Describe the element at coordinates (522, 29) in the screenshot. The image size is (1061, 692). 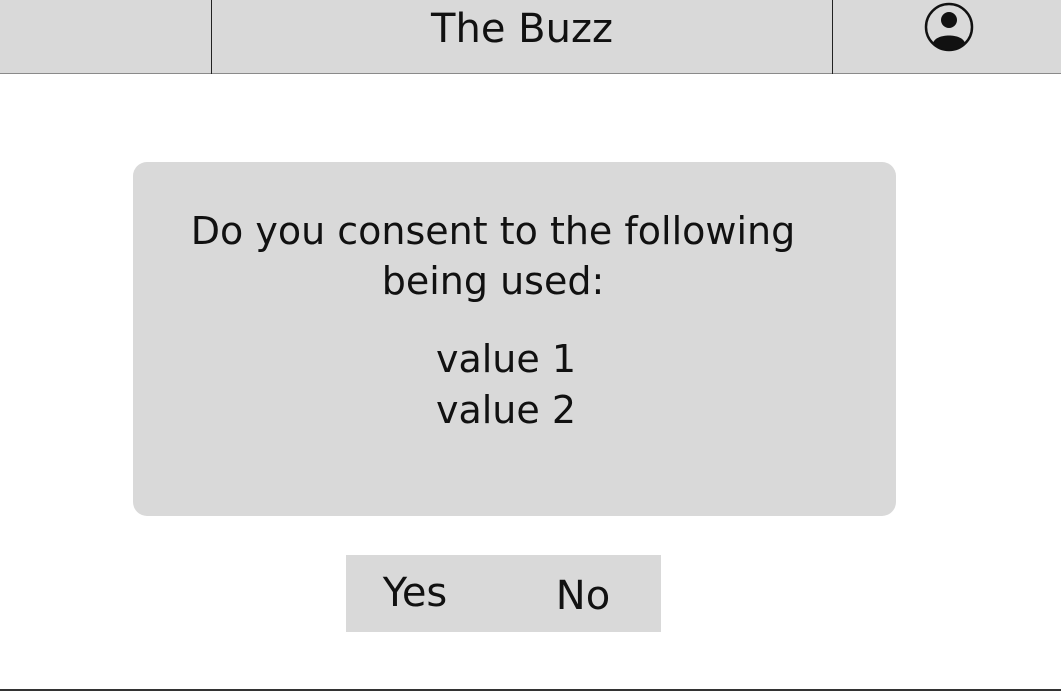
I see `app-title: The Buzz` at that location.